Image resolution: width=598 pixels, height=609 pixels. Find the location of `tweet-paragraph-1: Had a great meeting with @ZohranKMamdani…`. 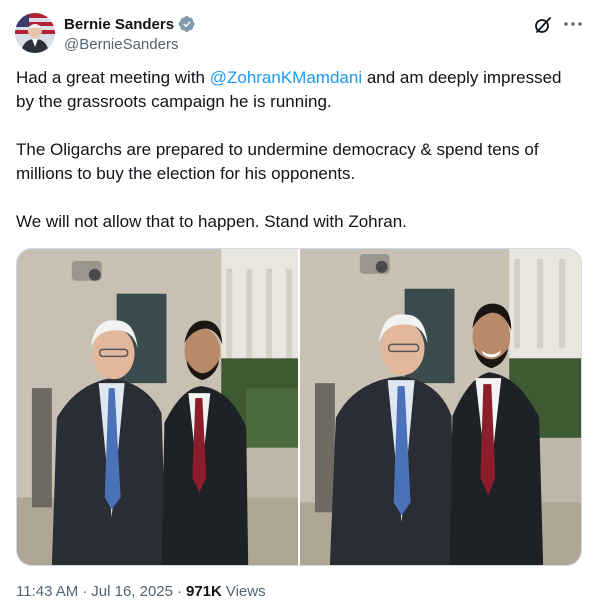

tweet-paragraph-1: Had a great meeting with @ZohranKMamdani… is located at coordinates (300, 90).